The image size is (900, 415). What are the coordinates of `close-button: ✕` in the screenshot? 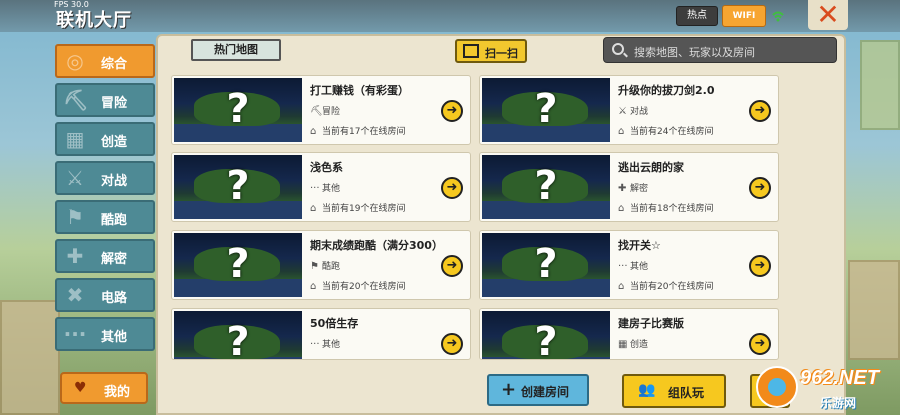 It's located at (828, 15).